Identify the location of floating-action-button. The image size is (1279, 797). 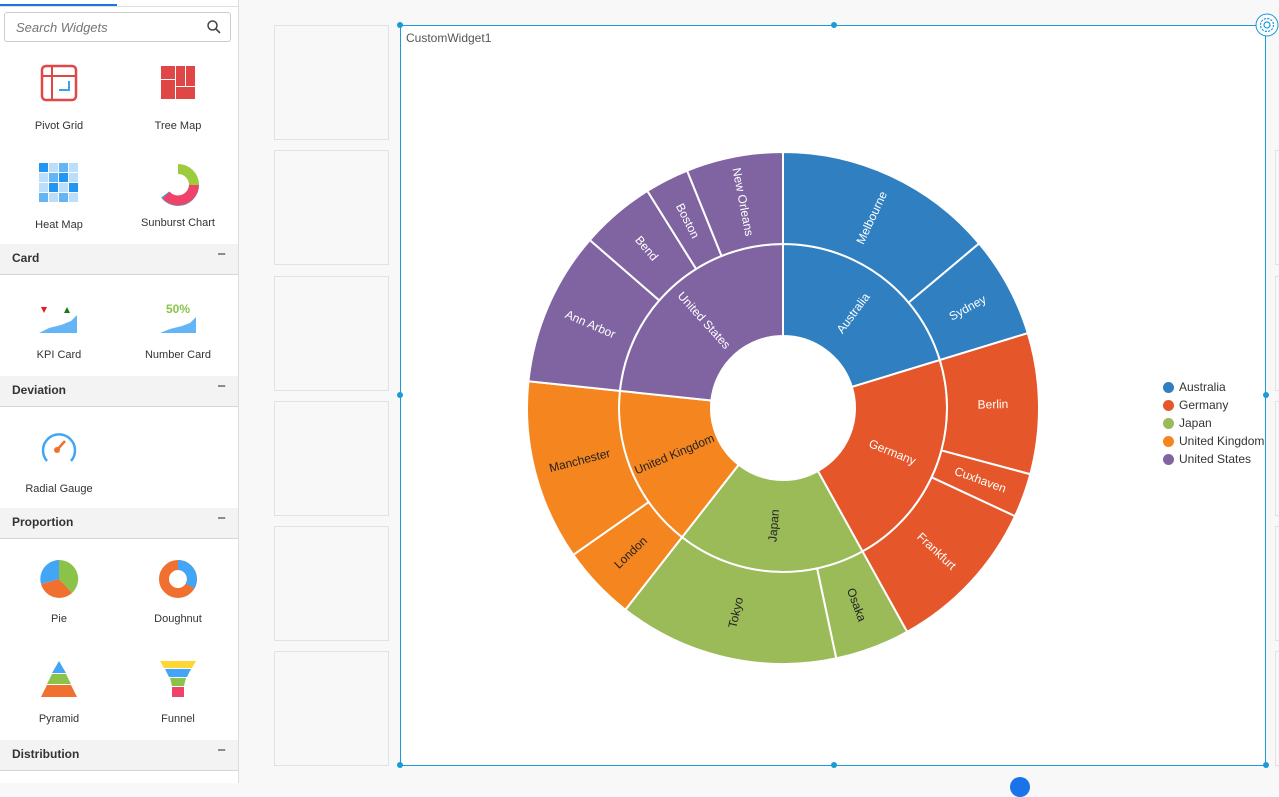
(1020, 787).